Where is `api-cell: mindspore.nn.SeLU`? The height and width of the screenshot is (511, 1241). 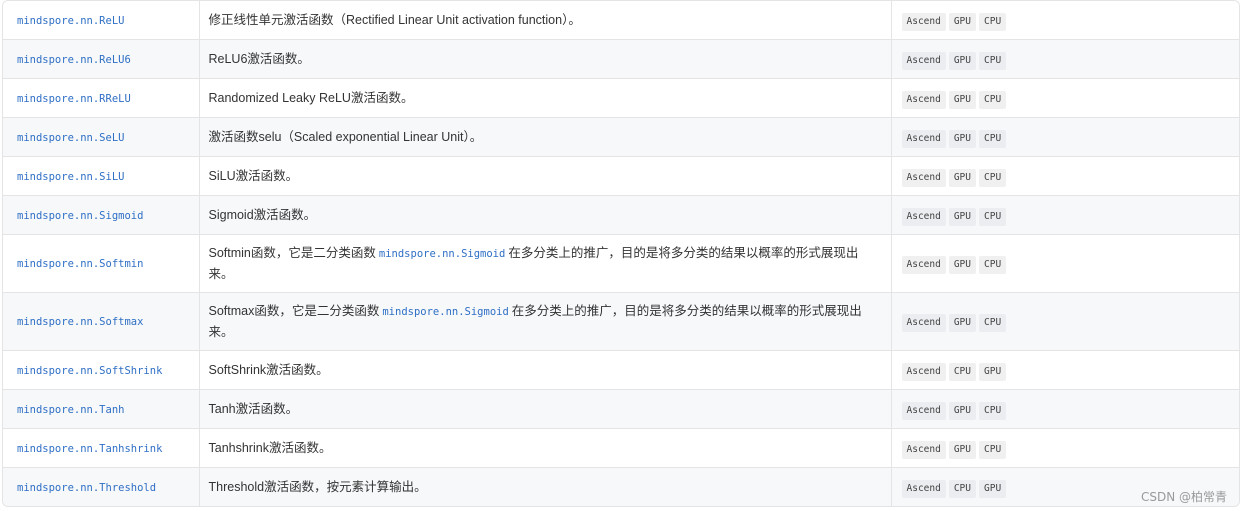
api-cell: mindspore.nn.SeLU is located at coordinates (101, 137).